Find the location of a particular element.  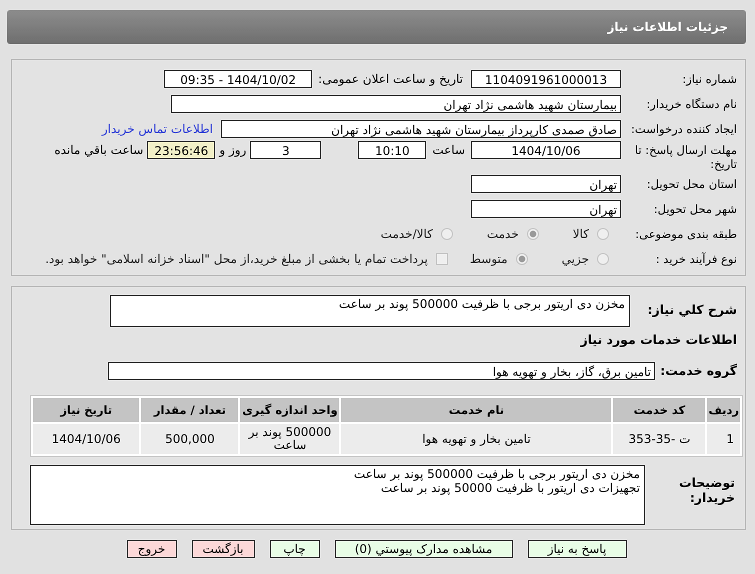

radio-label: خدمت is located at coordinates (502, 233).